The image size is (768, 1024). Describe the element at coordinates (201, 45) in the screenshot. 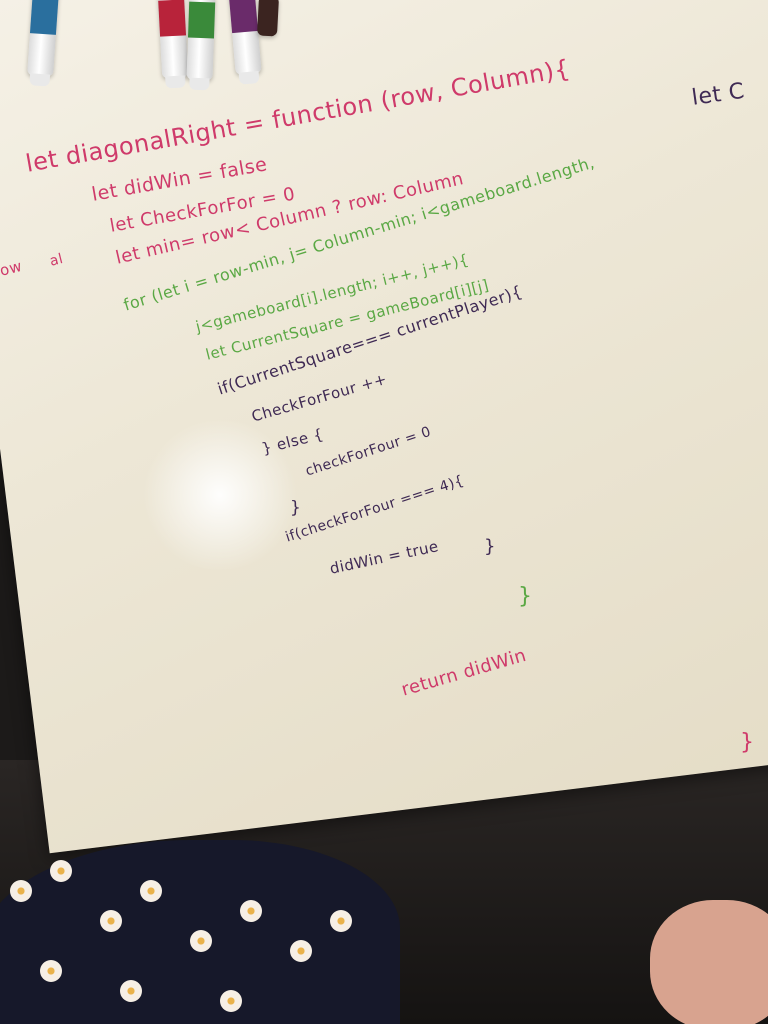

I see `marker-green` at that location.